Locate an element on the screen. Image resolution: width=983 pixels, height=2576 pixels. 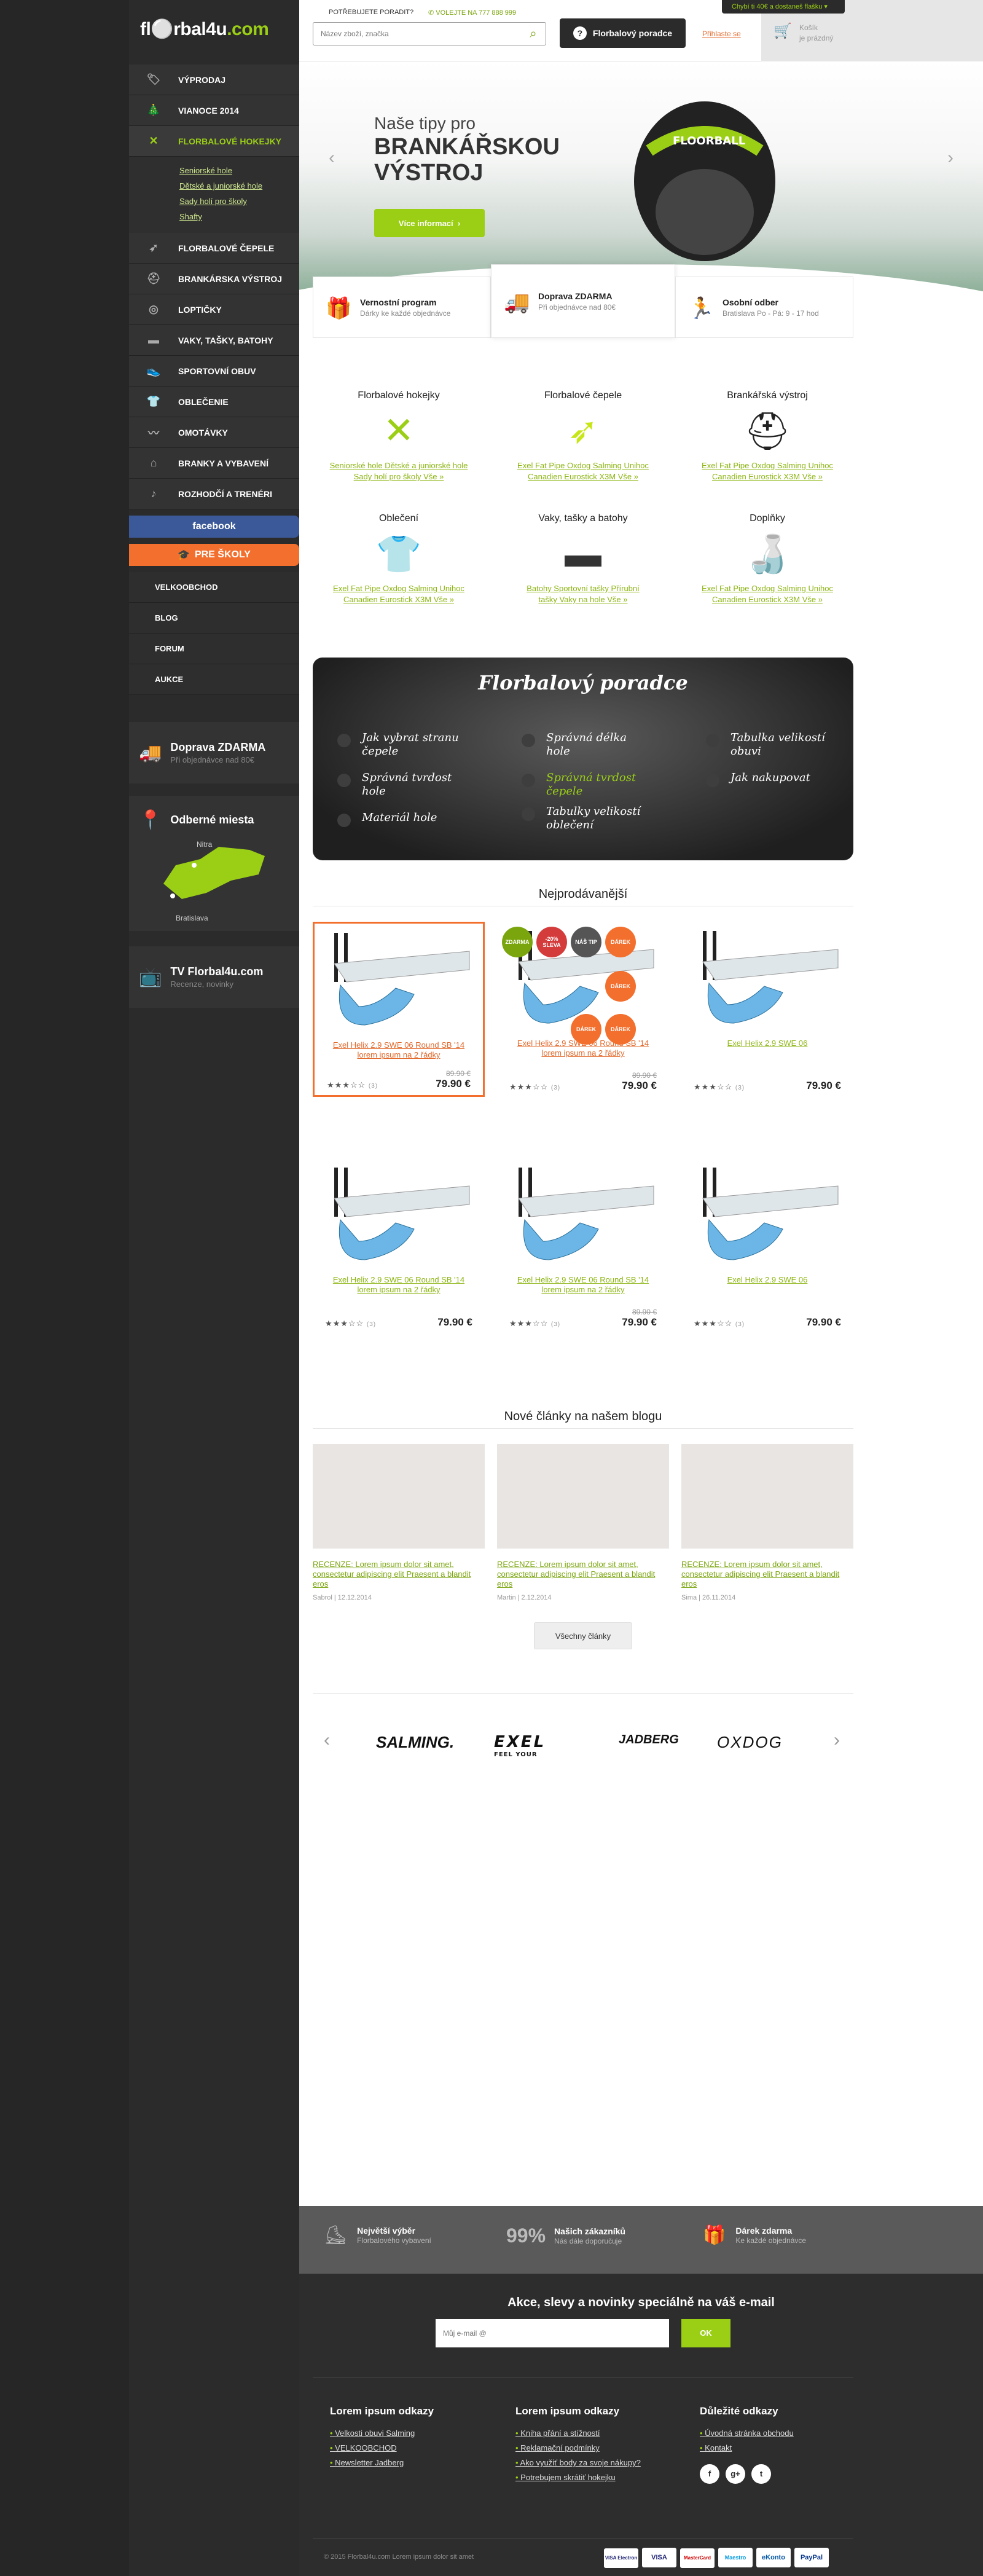
sidebar-item-referees: ♪ ROZHODČÍ A TRENÉRI is located at coordinates (214, 494).